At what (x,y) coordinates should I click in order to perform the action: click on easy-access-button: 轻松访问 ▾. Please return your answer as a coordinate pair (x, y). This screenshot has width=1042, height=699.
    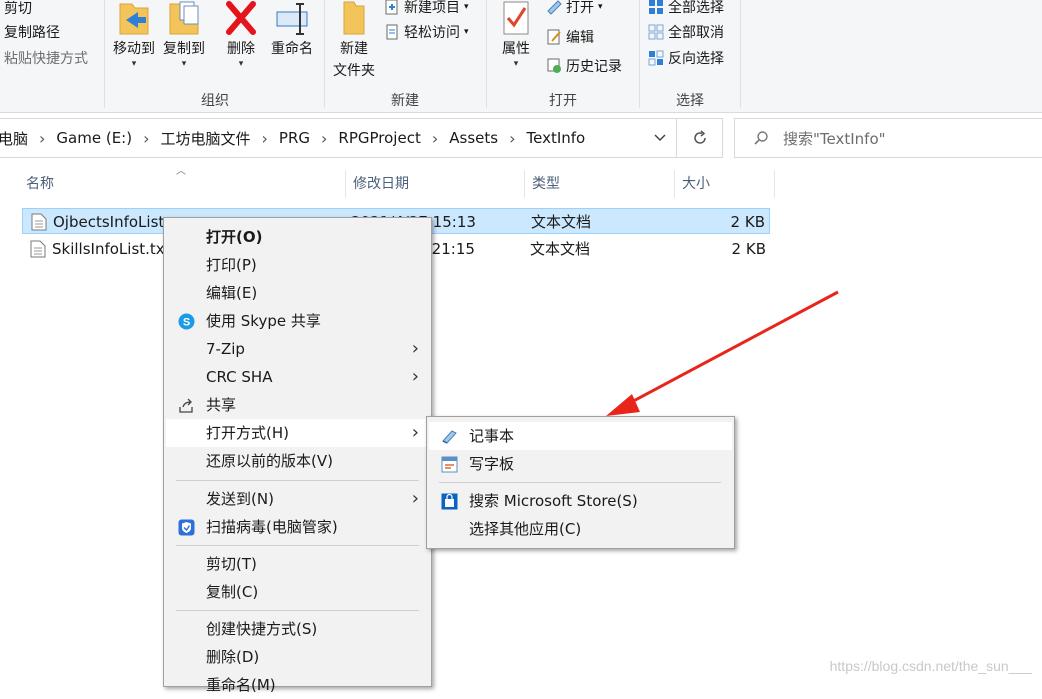
    Looking at the image, I should click on (426, 32).